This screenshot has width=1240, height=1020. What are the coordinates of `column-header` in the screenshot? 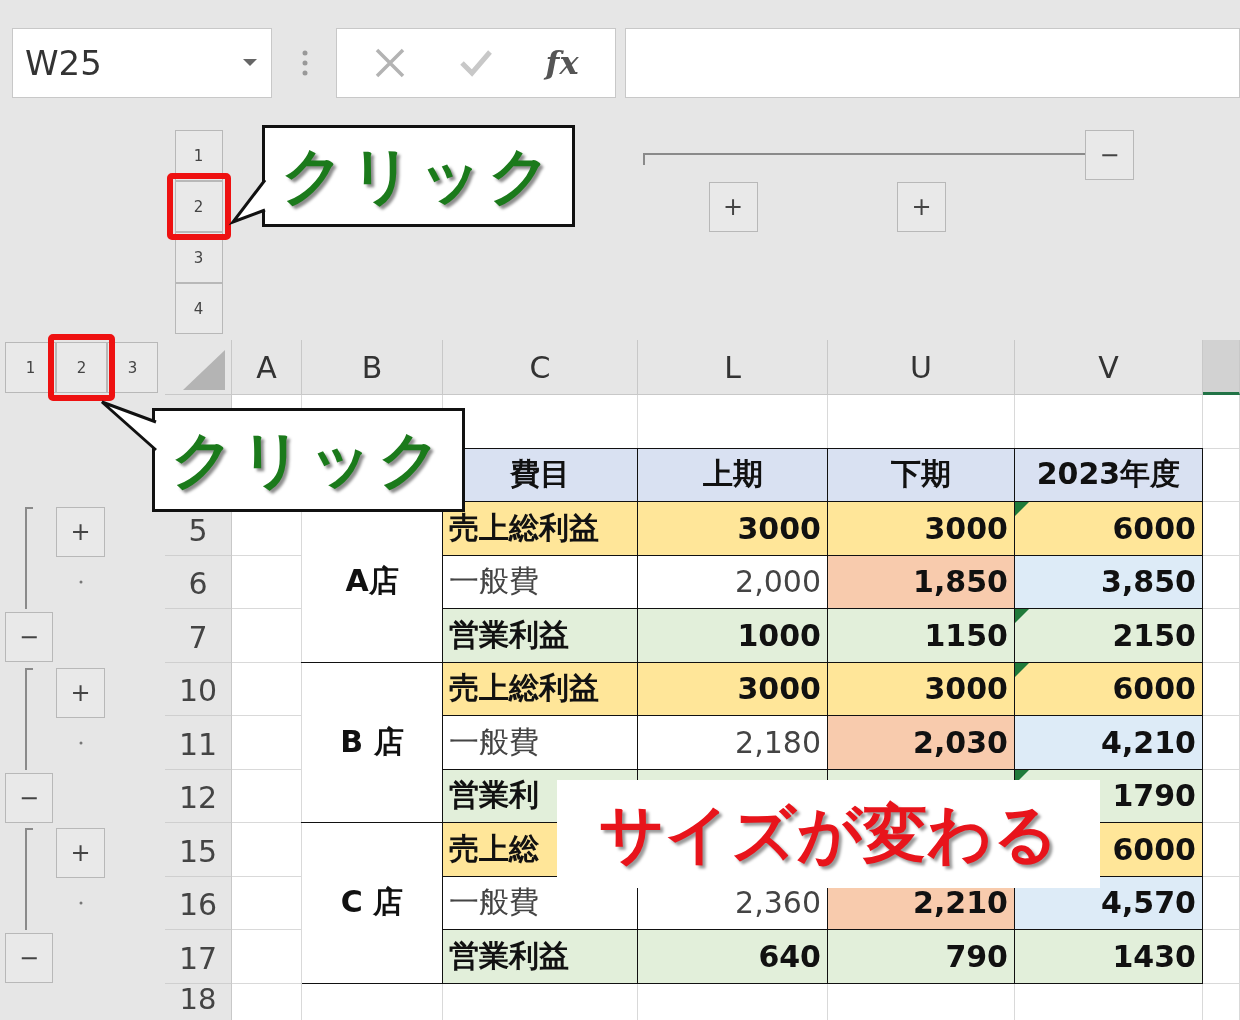 It's located at (1221, 367).